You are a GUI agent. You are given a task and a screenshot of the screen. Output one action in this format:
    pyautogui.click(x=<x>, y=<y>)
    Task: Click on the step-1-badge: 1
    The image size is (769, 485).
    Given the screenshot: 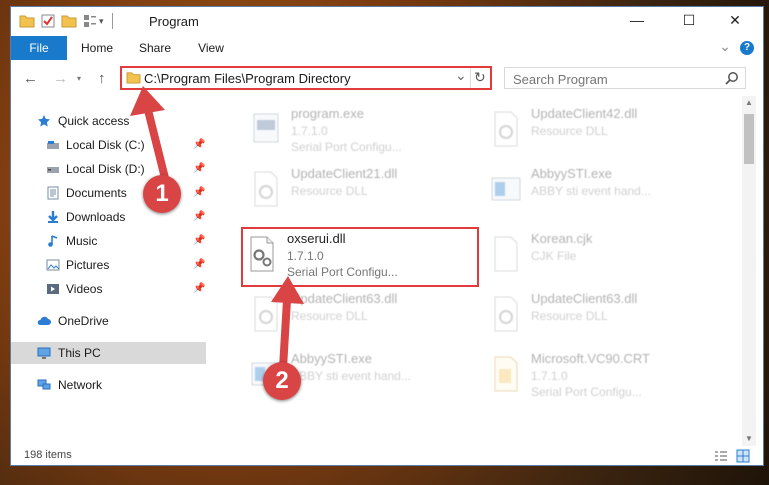 What is the action you would take?
    pyautogui.click(x=162, y=194)
    